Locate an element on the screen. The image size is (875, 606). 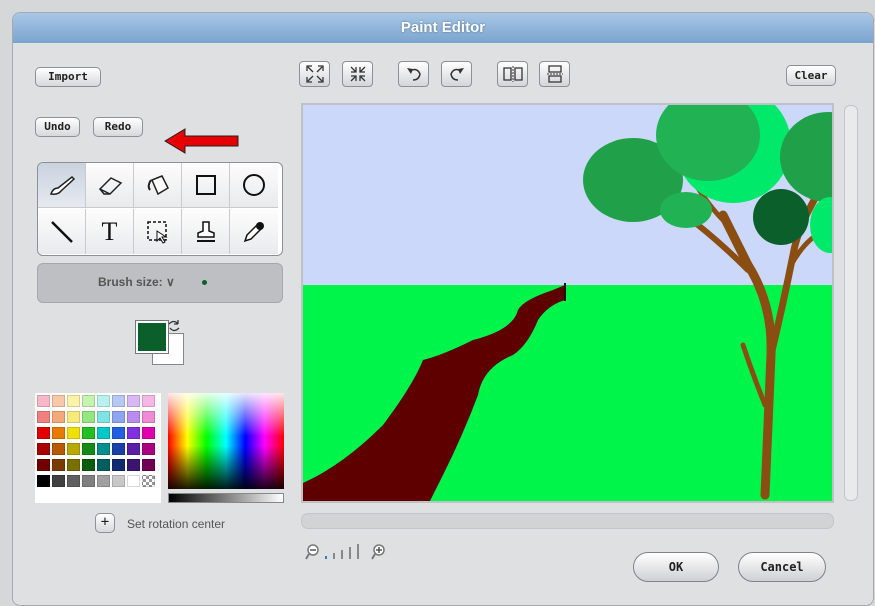
fill-bucket-tool is located at coordinates (158, 185).